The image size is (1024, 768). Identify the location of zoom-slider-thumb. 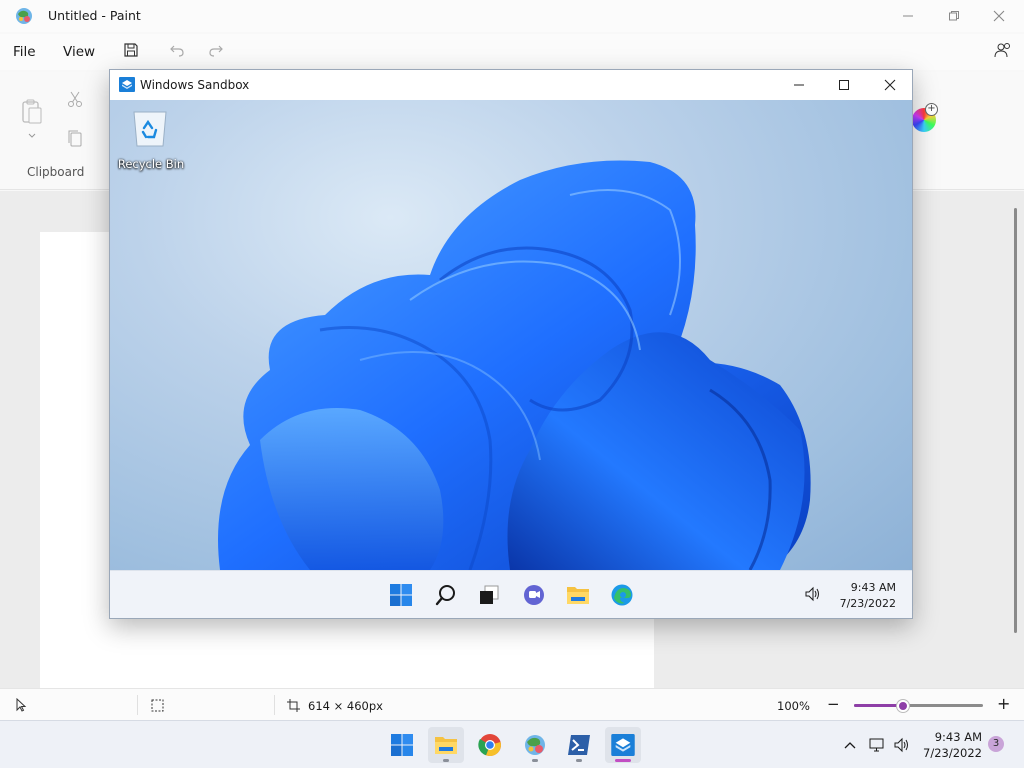
(903, 706).